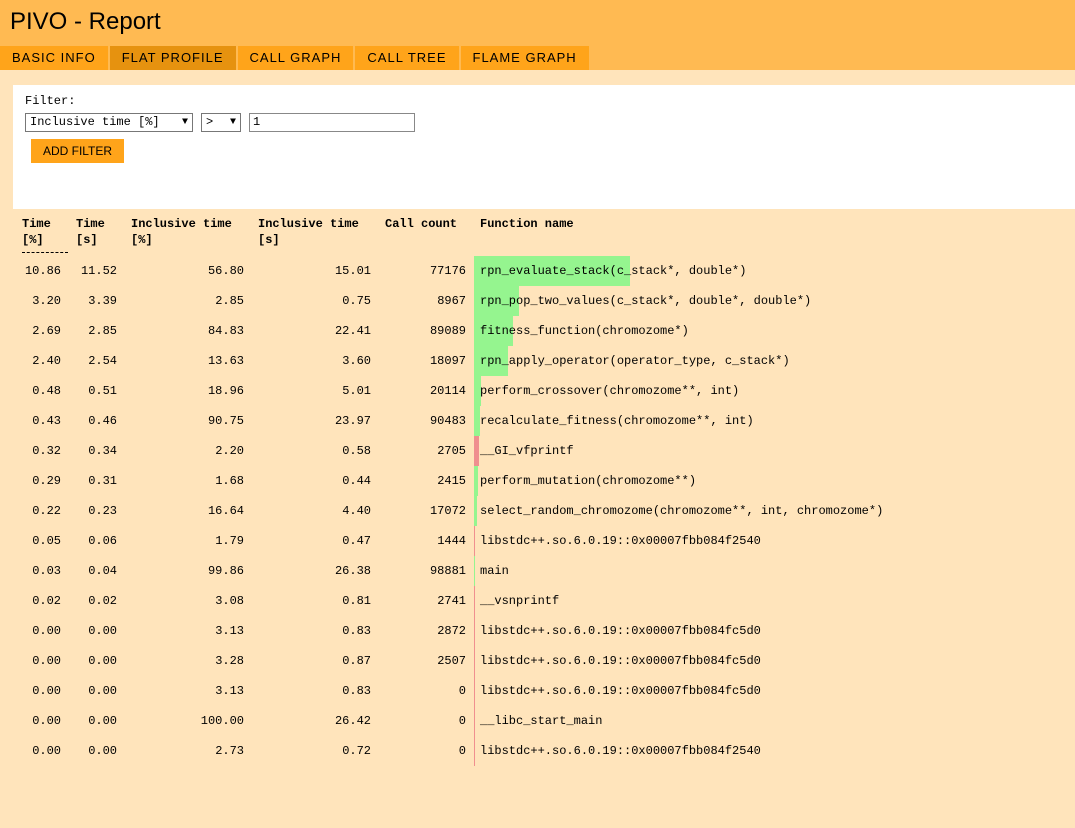 This screenshot has height=828, width=1075. What do you see at coordinates (225, 511) in the screenshot?
I see `cell-inclusive-pct: 16.64` at bounding box center [225, 511].